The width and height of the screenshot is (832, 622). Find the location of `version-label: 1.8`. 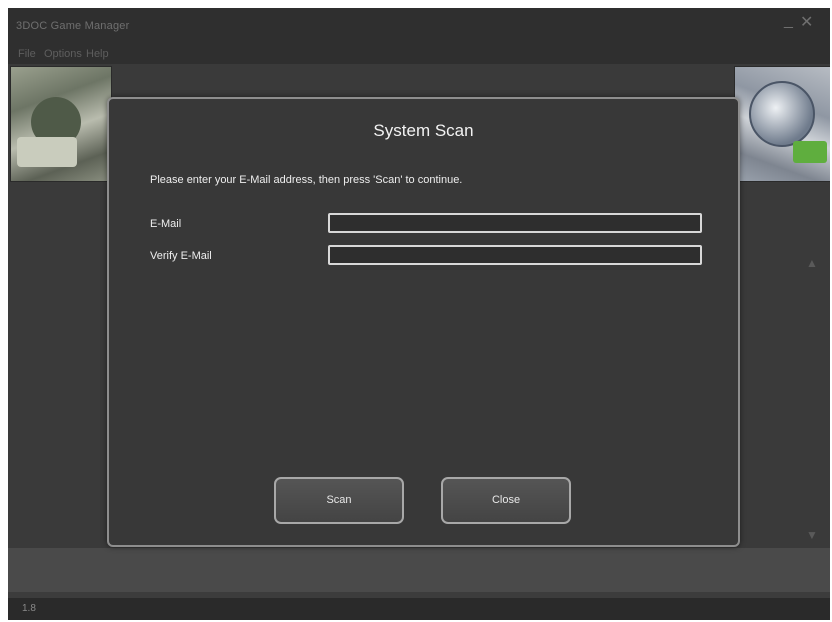

version-label: 1.8 is located at coordinates (29, 608).